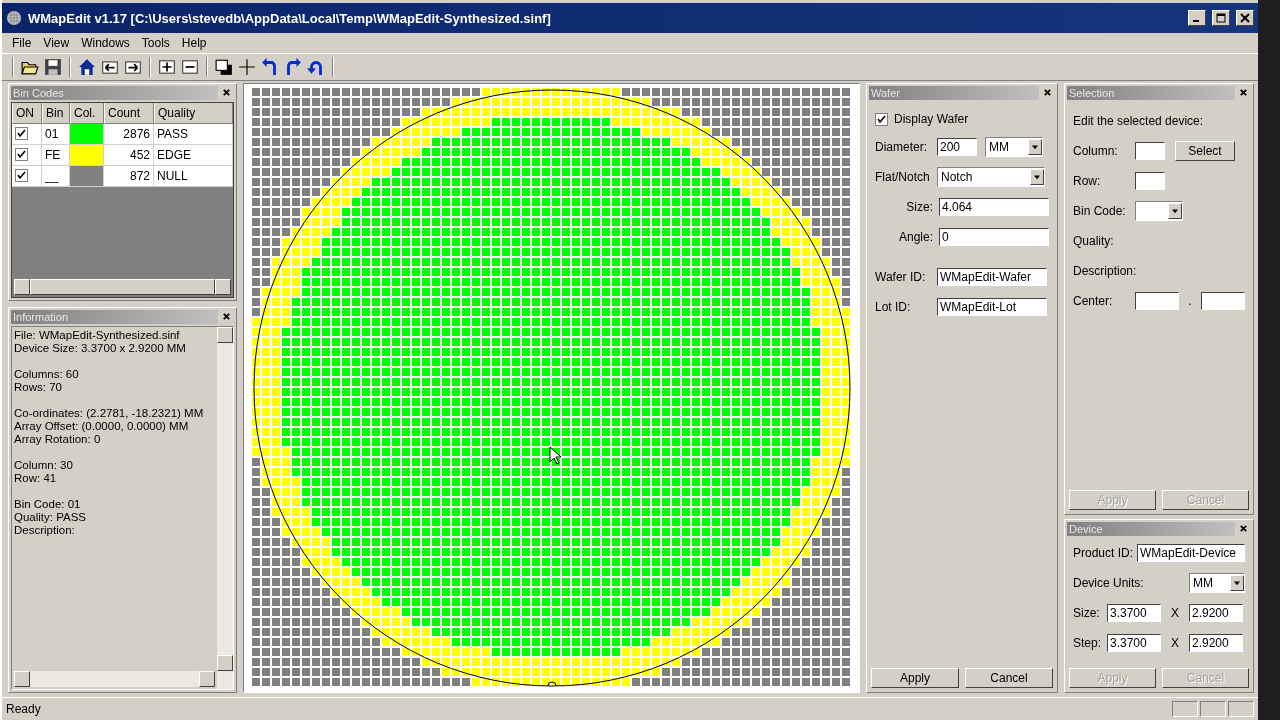 The width and height of the screenshot is (1280, 720). Describe the element at coordinates (1100, 211) in the screenshot. I see `field-label: Bin Code:` at that location.